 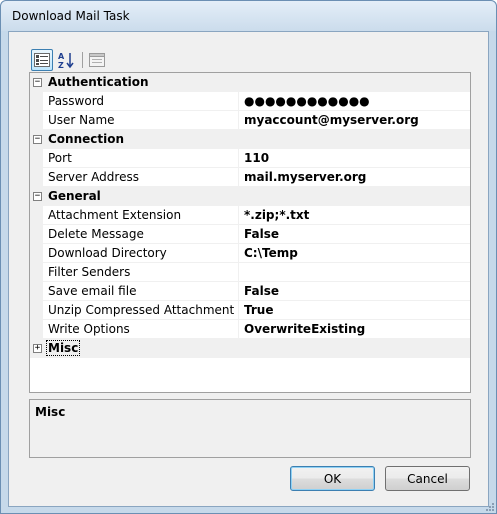 What do you see at coordinates (250, 139) in the screenshot?
I see `category-row: − Connection` at bounding box center [250, 139].